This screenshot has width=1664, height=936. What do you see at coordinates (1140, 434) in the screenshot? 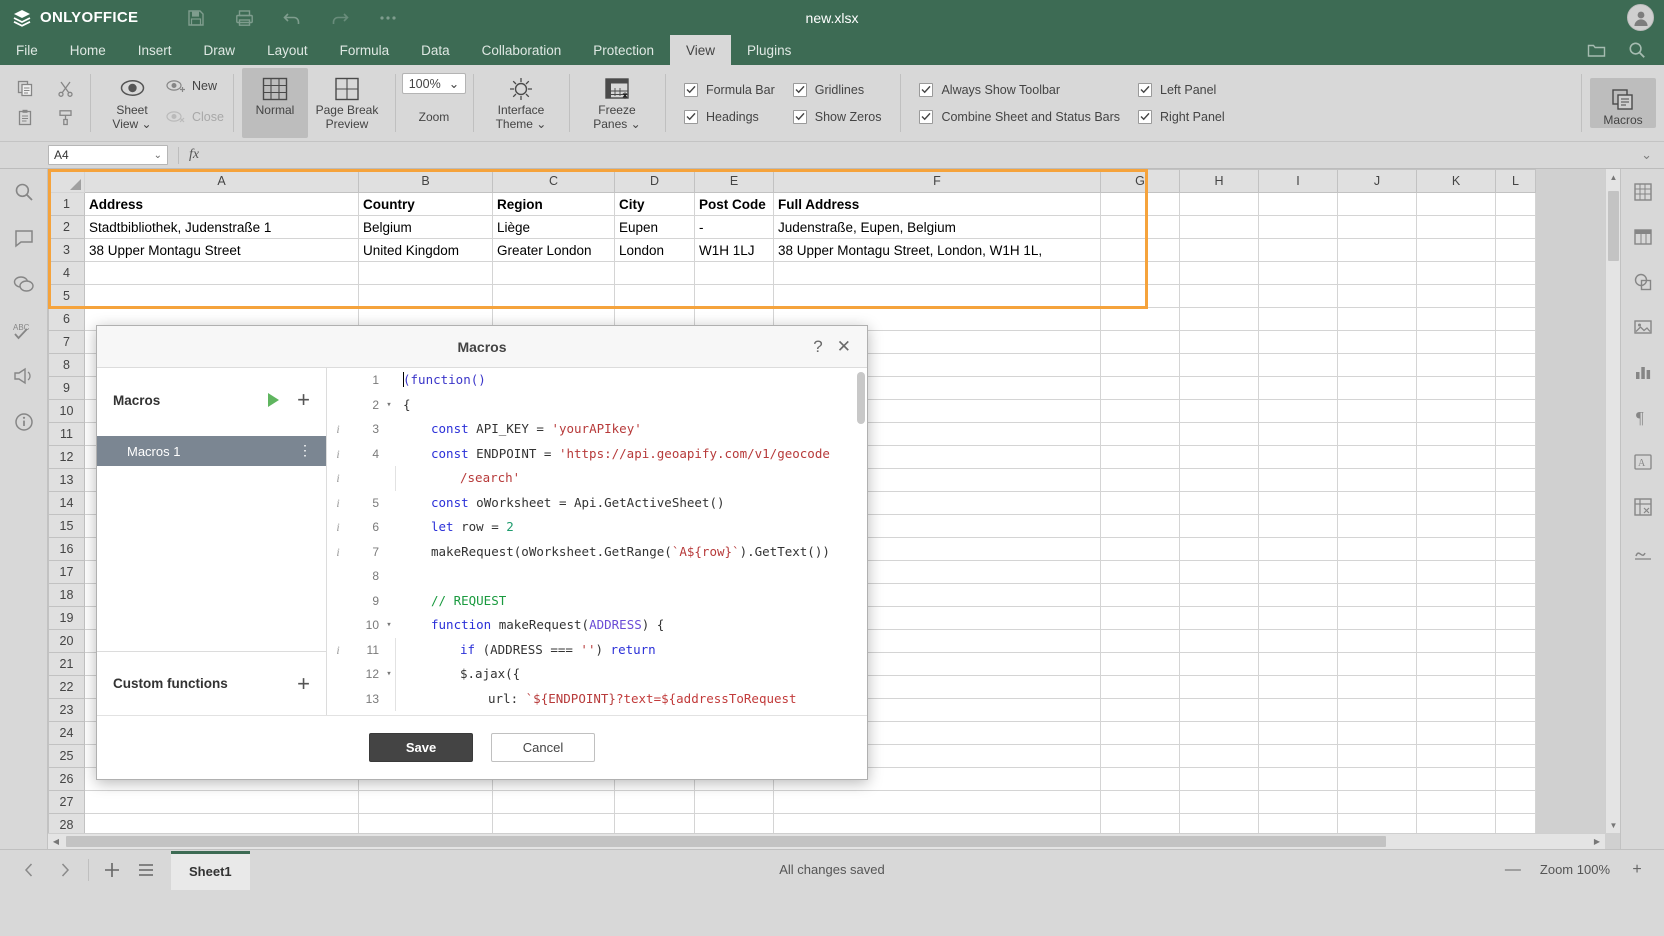
I see `cell-G11` at bounding box center [1140, 434].